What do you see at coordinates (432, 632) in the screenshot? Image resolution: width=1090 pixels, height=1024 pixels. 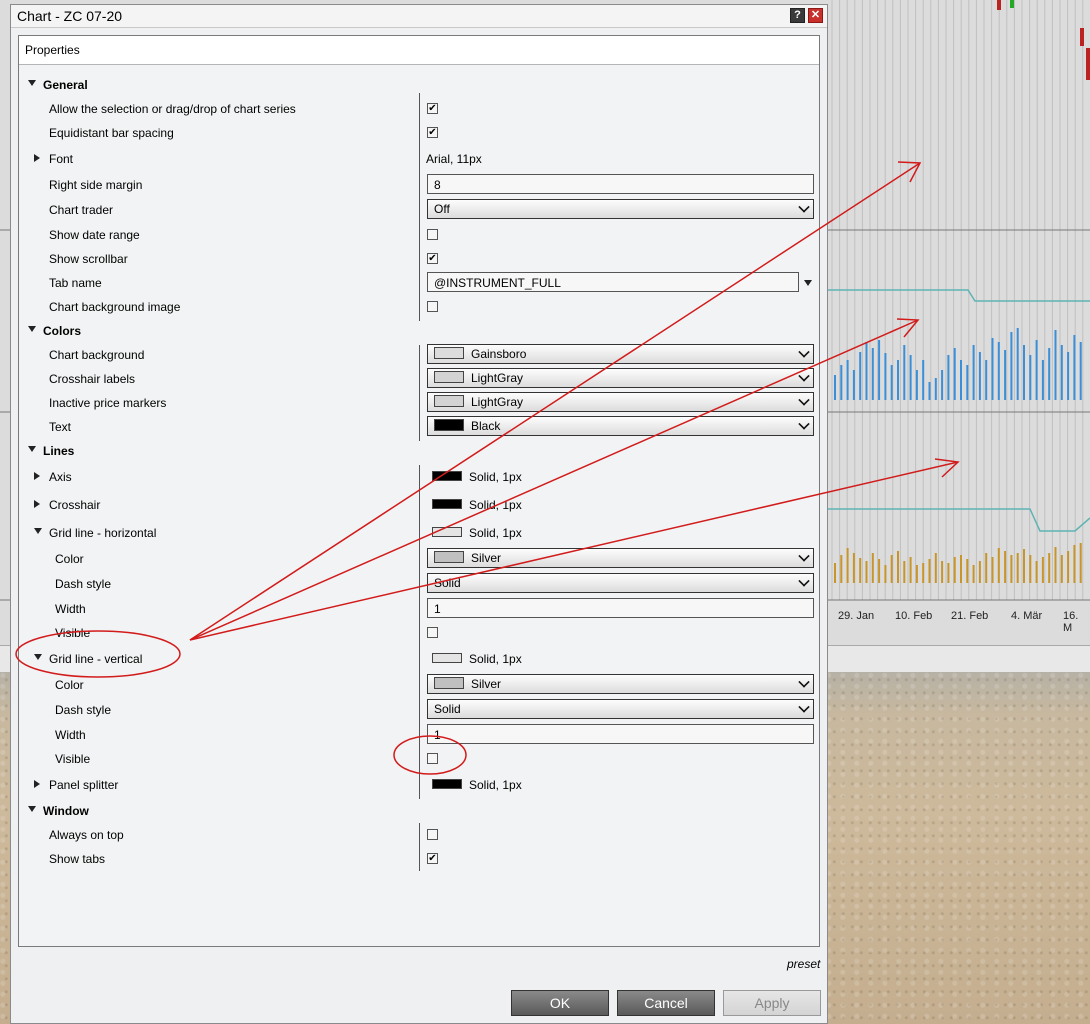 I see `grid-h-visible-checkbox` at bounding box center [432, 632].